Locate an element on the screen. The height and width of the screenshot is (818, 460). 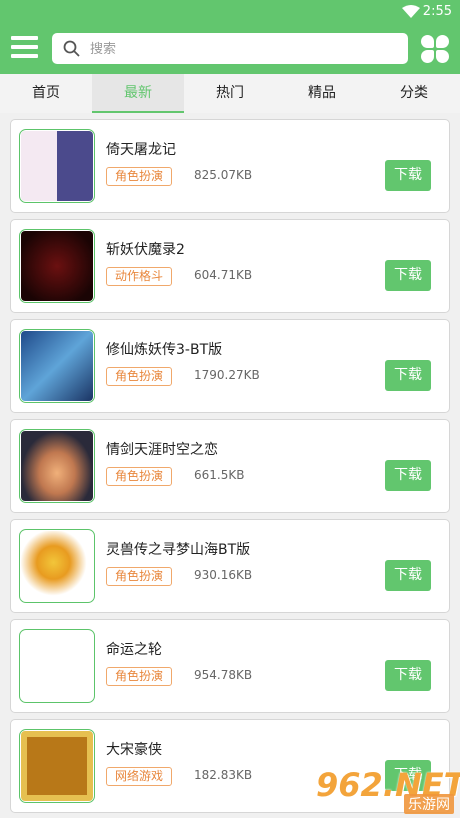
list-item: 倚天屠龙记 角色扮演 825.07KB 下载 is located at coordinates (230, 166).